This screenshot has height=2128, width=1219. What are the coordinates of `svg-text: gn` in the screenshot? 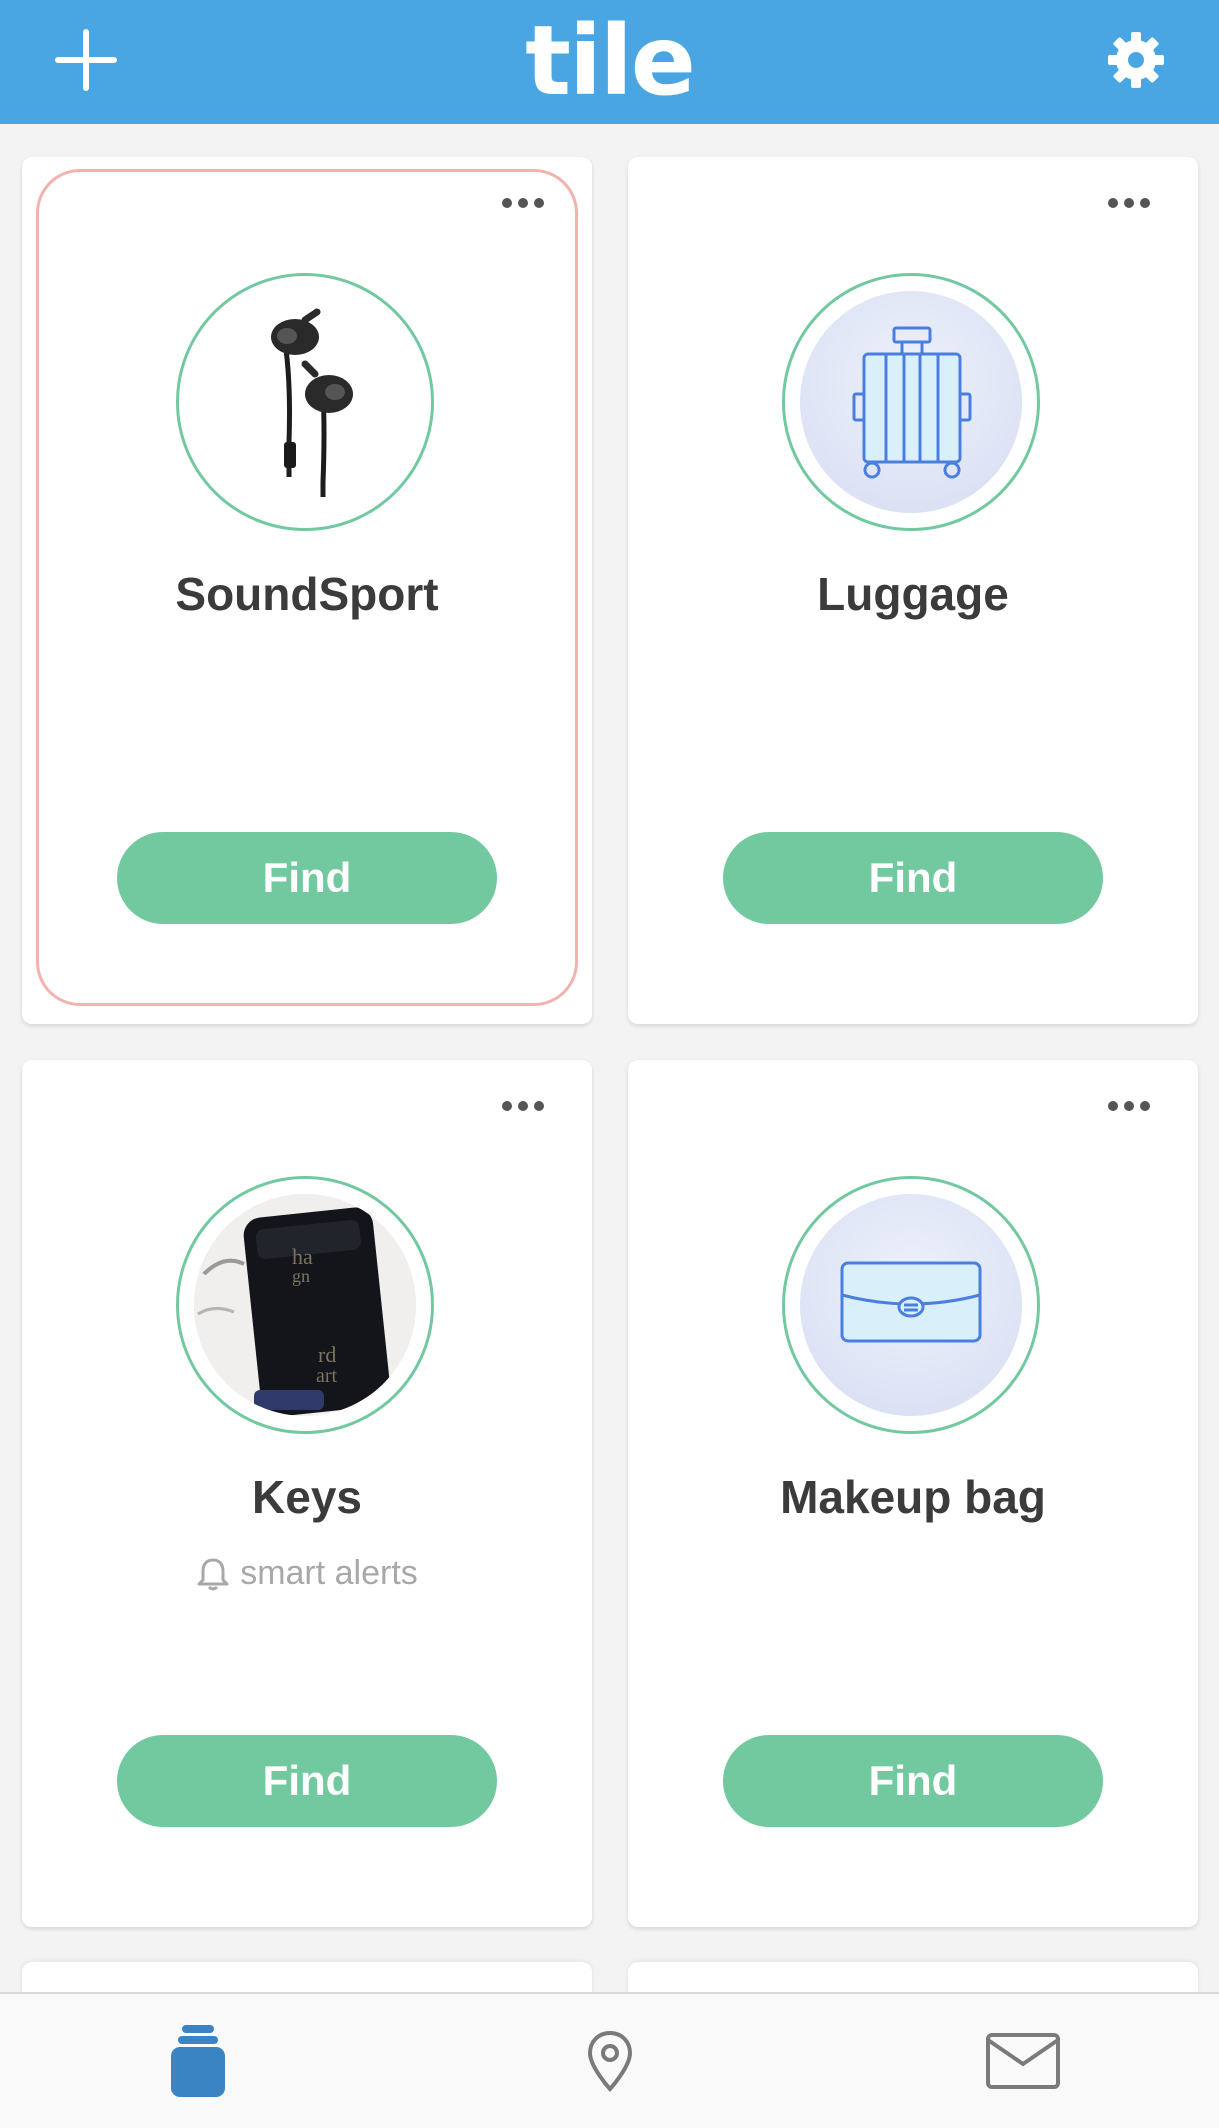 It's located at (301, 1276).